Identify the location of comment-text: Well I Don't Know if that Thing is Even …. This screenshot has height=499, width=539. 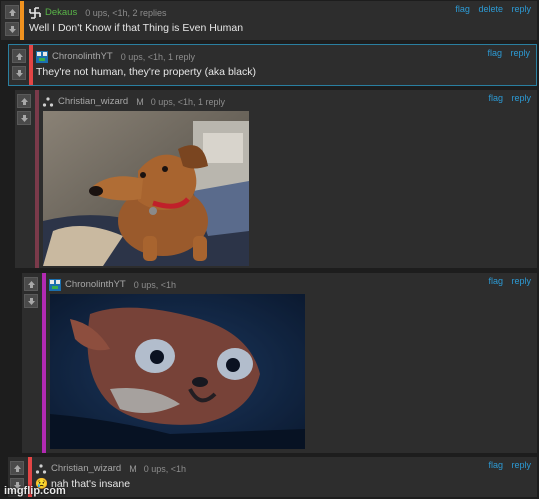
(136, 28).